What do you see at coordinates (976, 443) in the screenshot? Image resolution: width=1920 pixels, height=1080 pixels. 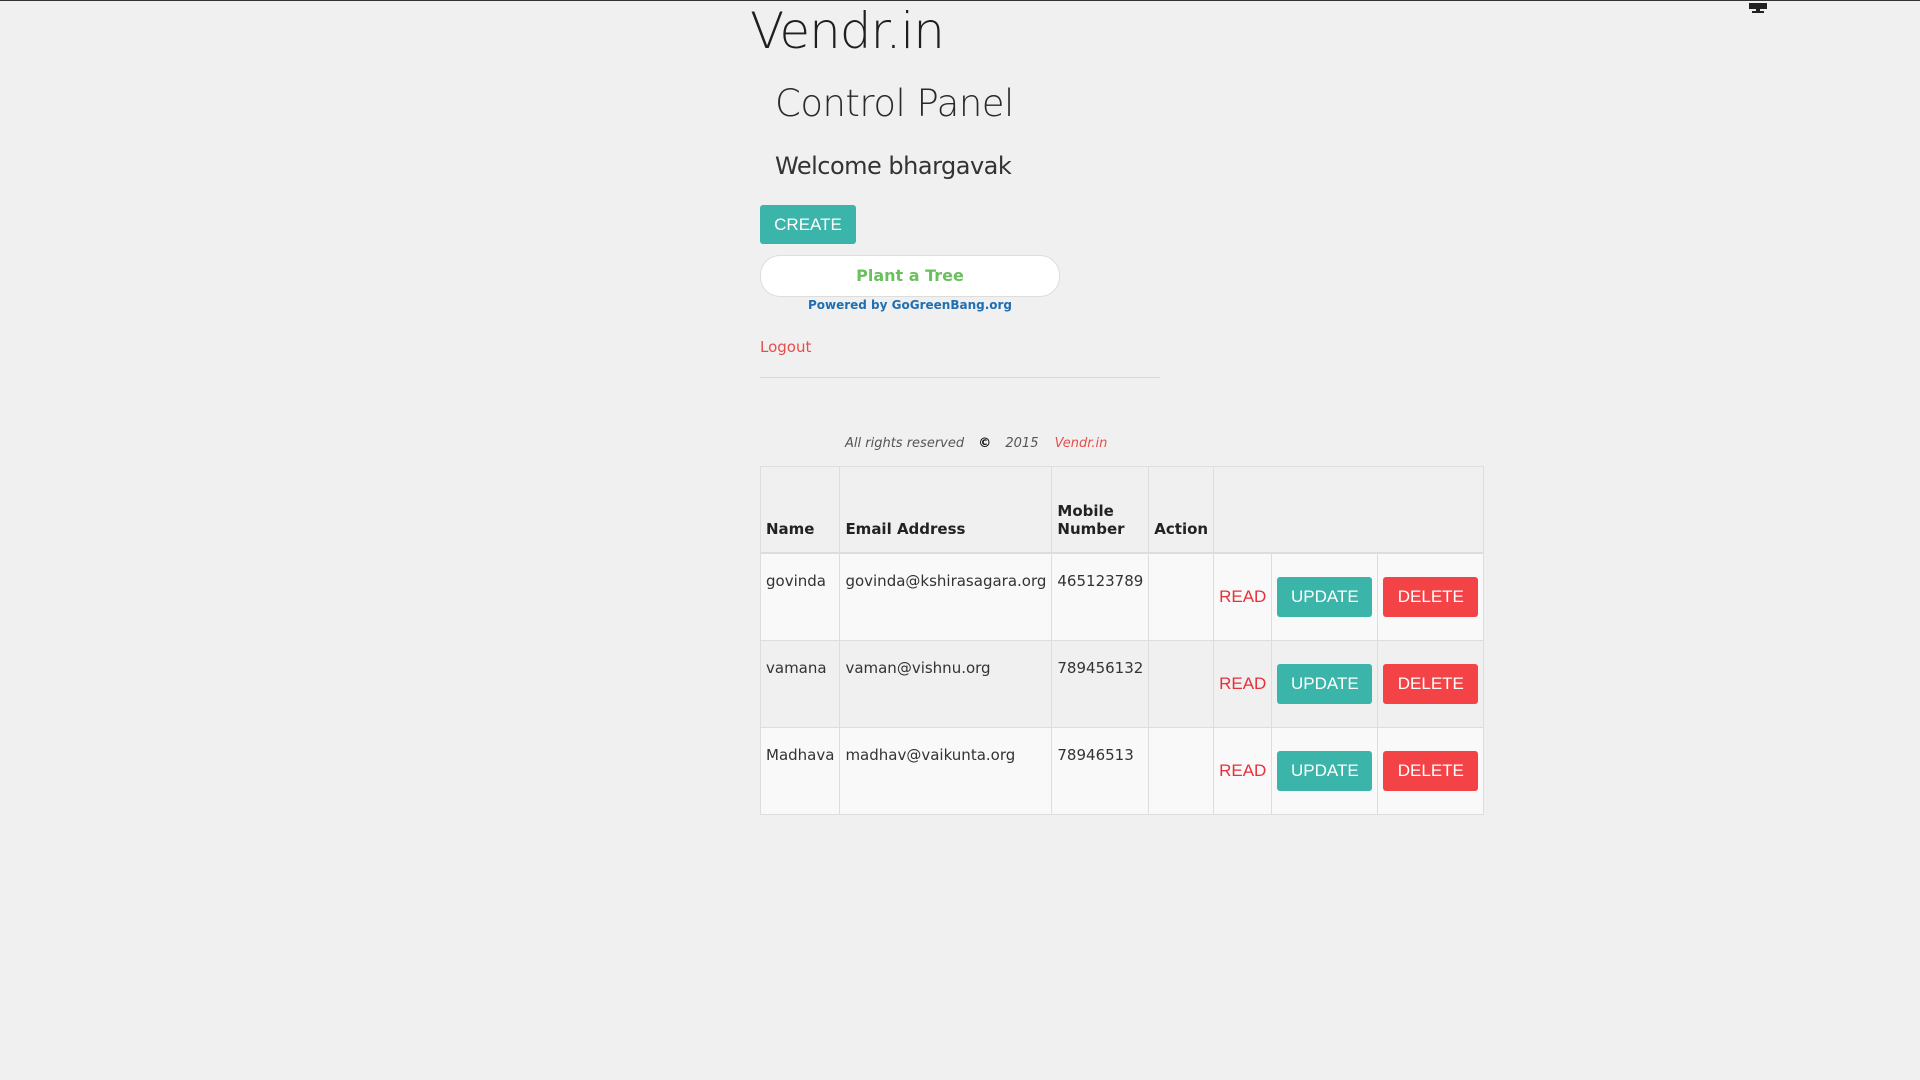 I see `footer: All rights reserved © 2015 Vendr.in` at bounding box center [976, 443].